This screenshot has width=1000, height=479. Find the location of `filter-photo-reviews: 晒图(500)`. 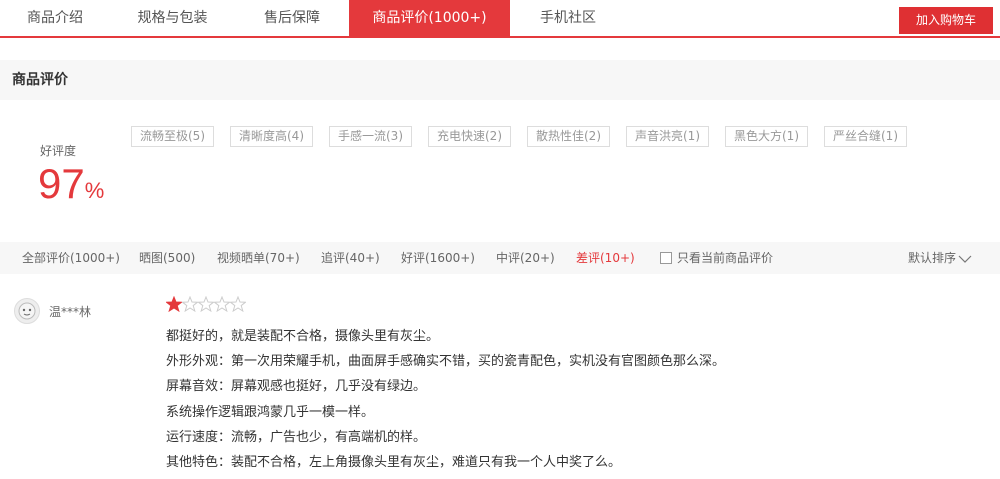

filter-photo-reviews: 晒图(500) is located at coordinates (167, 258).